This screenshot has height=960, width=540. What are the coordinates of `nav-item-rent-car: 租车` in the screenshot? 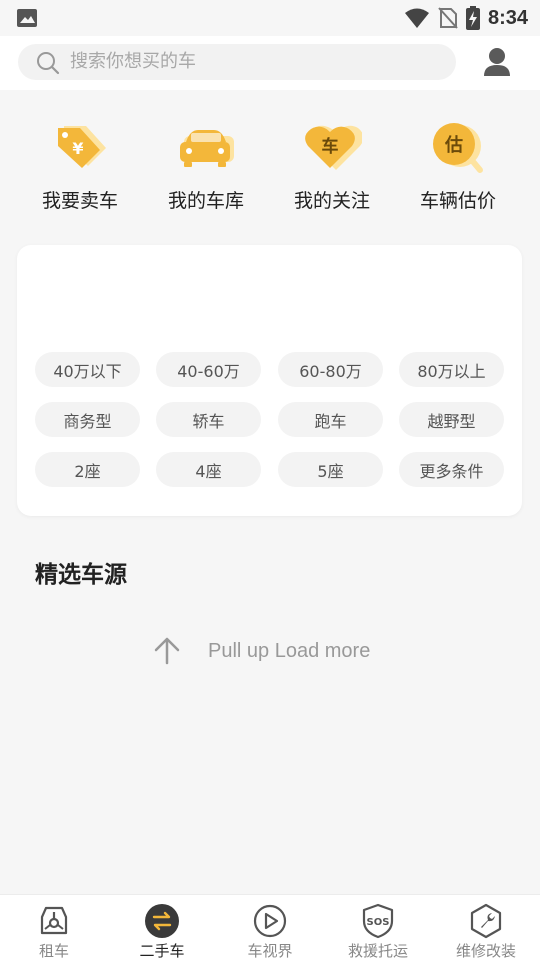 It's located at (54, 927).